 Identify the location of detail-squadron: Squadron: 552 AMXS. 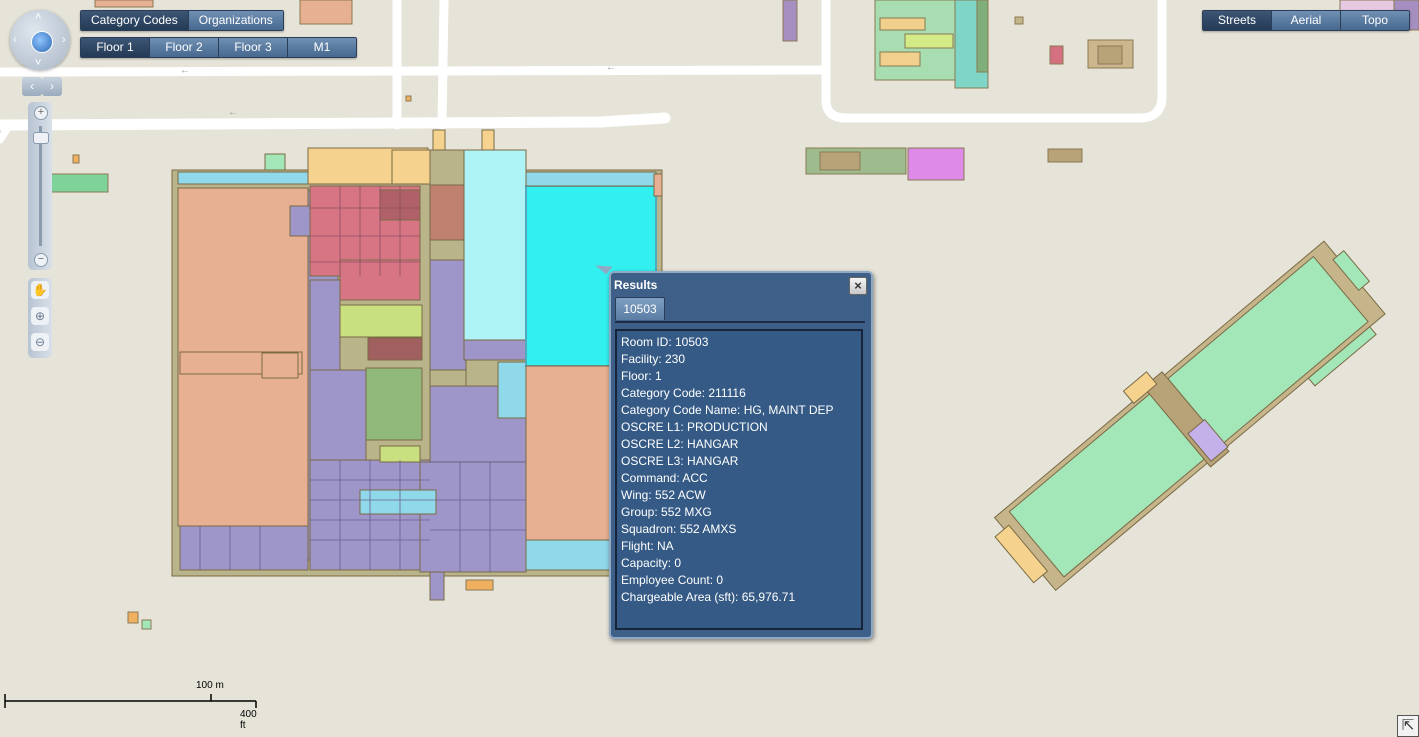
(679, 529).